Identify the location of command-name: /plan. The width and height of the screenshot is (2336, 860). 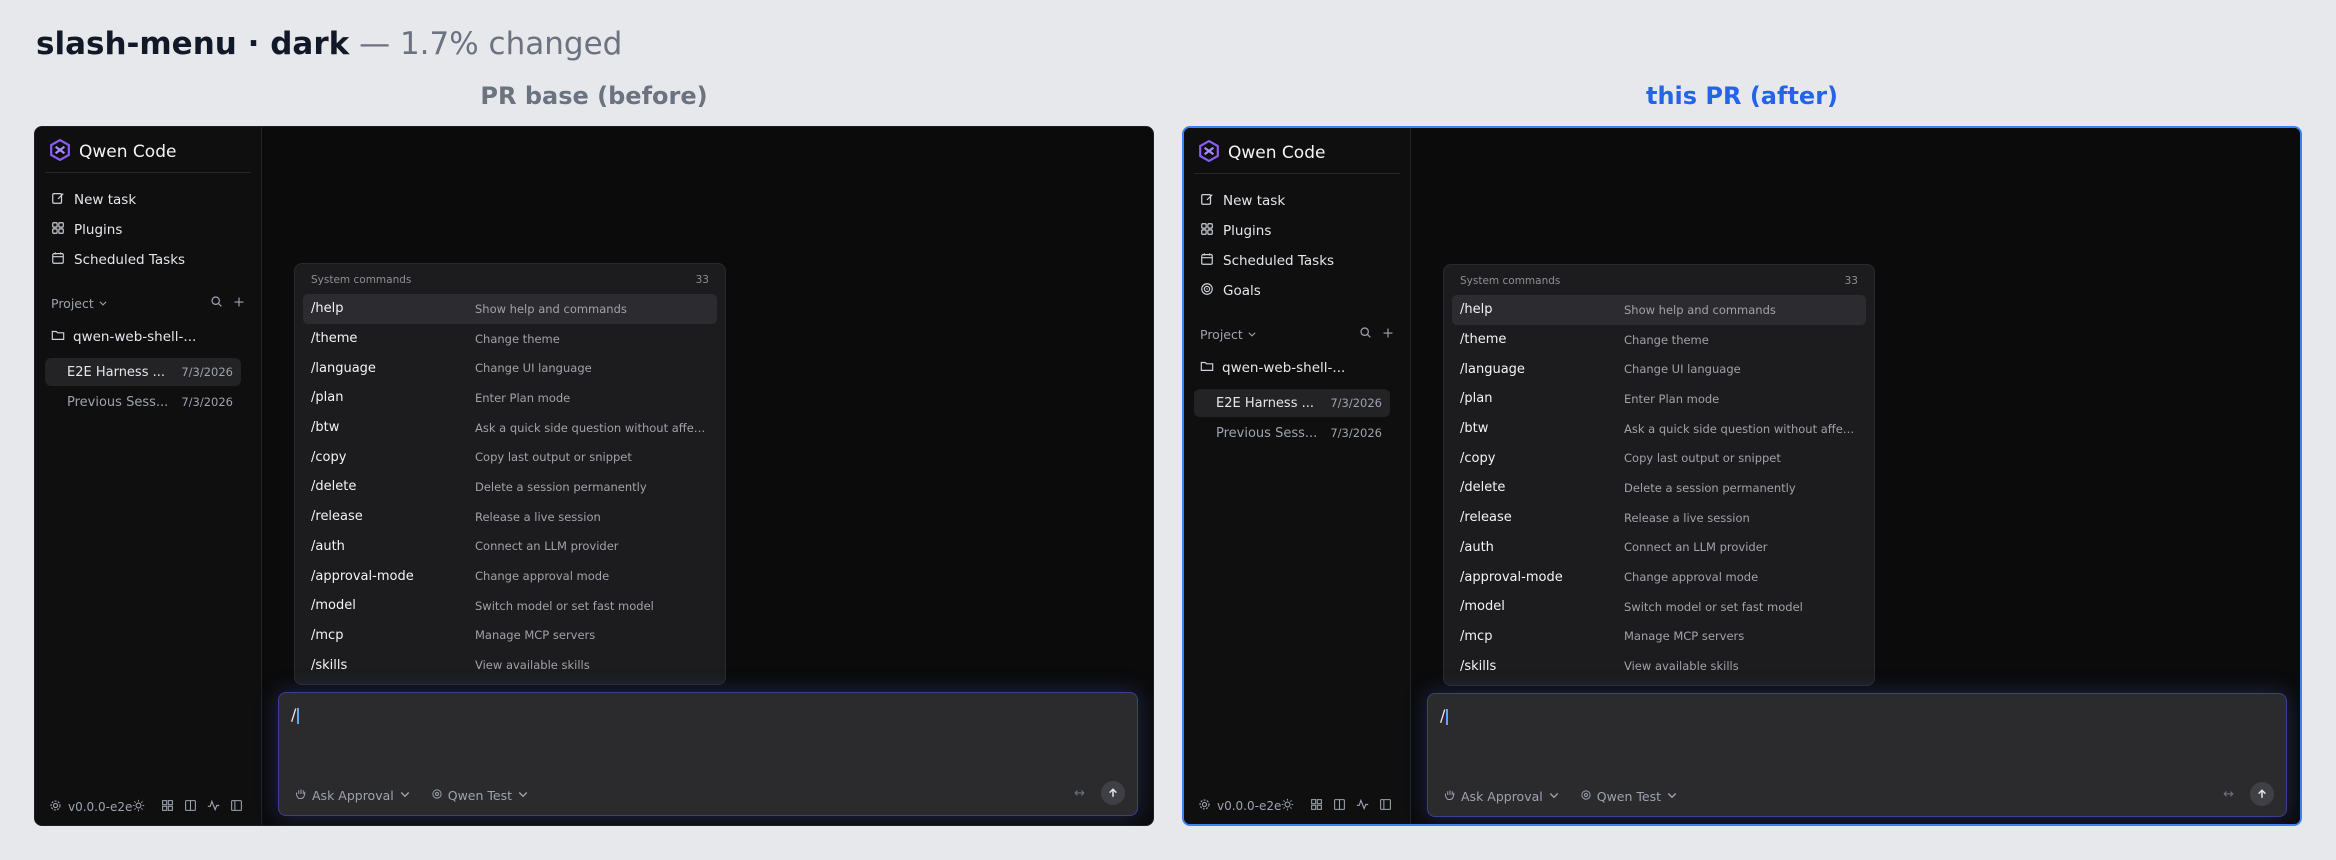
(327, 398).